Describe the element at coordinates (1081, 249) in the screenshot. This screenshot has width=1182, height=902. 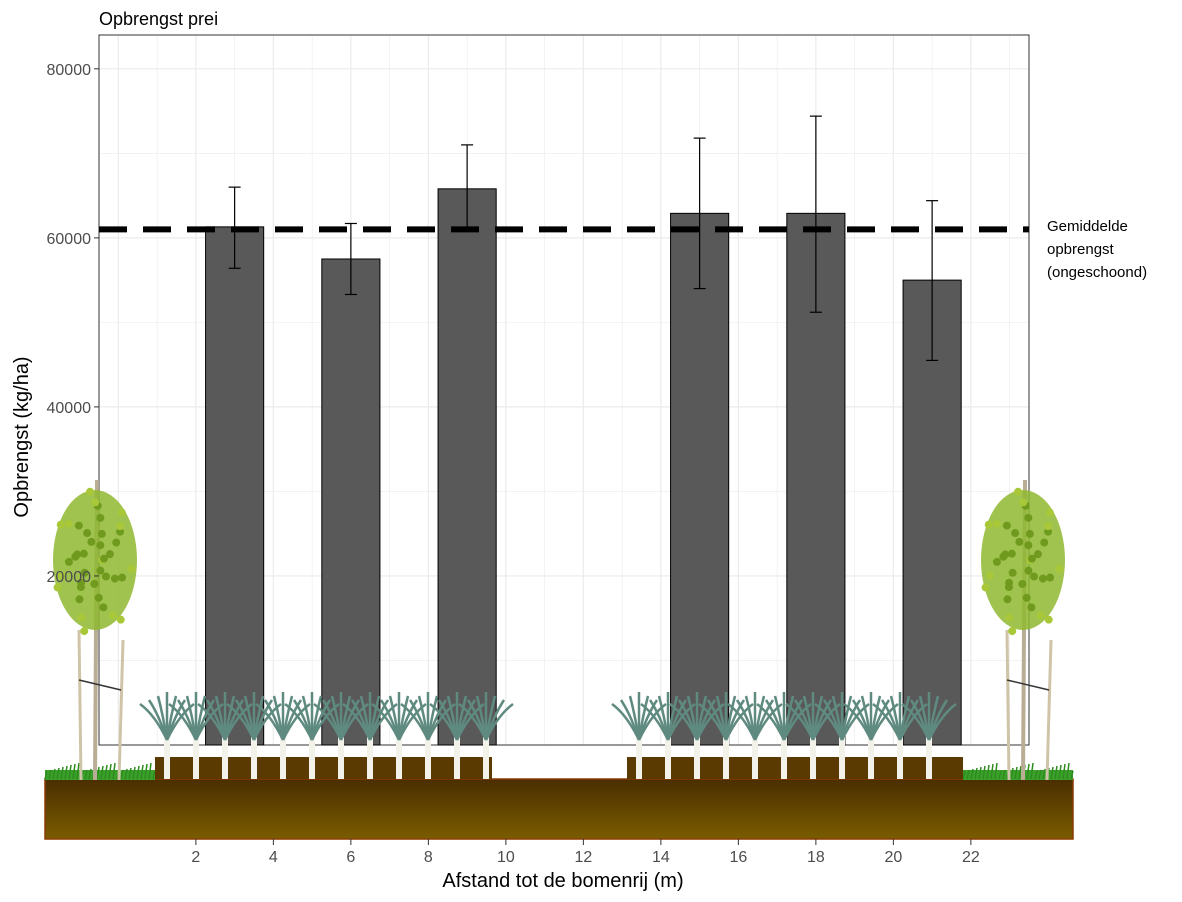
I see `annotation-line-2: opbrengst` at that location.